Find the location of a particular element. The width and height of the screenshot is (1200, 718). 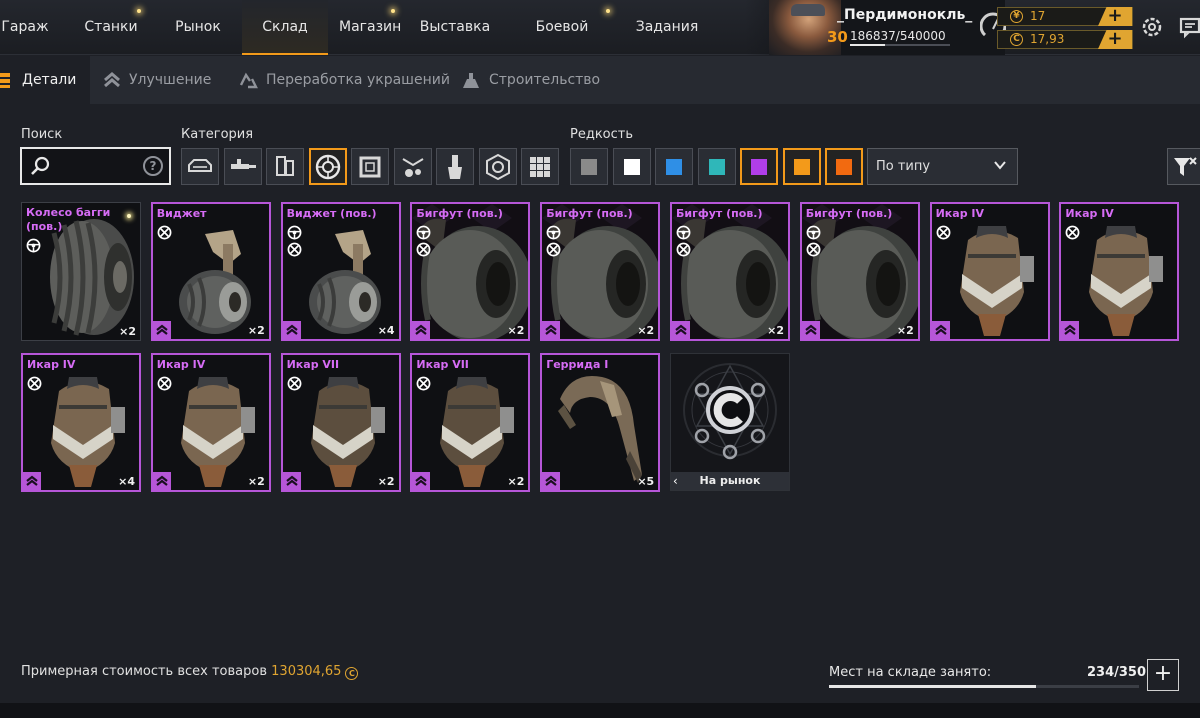

category-filter-cabin is located at coordinates (200, 166).